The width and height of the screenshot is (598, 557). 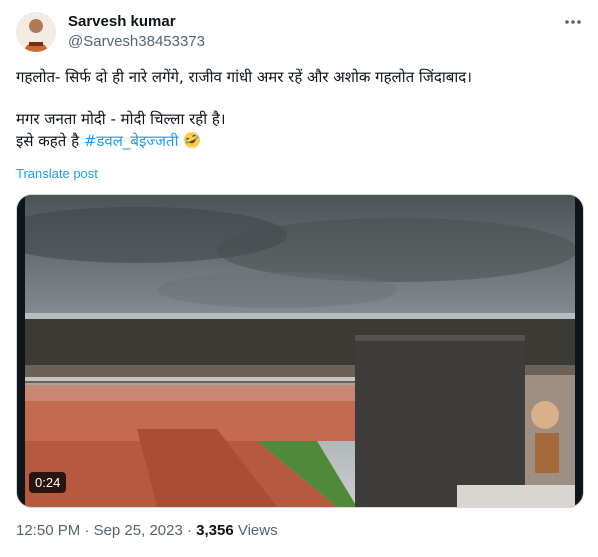 What do you see at coordinates (57, 173) in the screenshot?
I see `translate-post-link: Translate post` at bounding box center [57, 173].